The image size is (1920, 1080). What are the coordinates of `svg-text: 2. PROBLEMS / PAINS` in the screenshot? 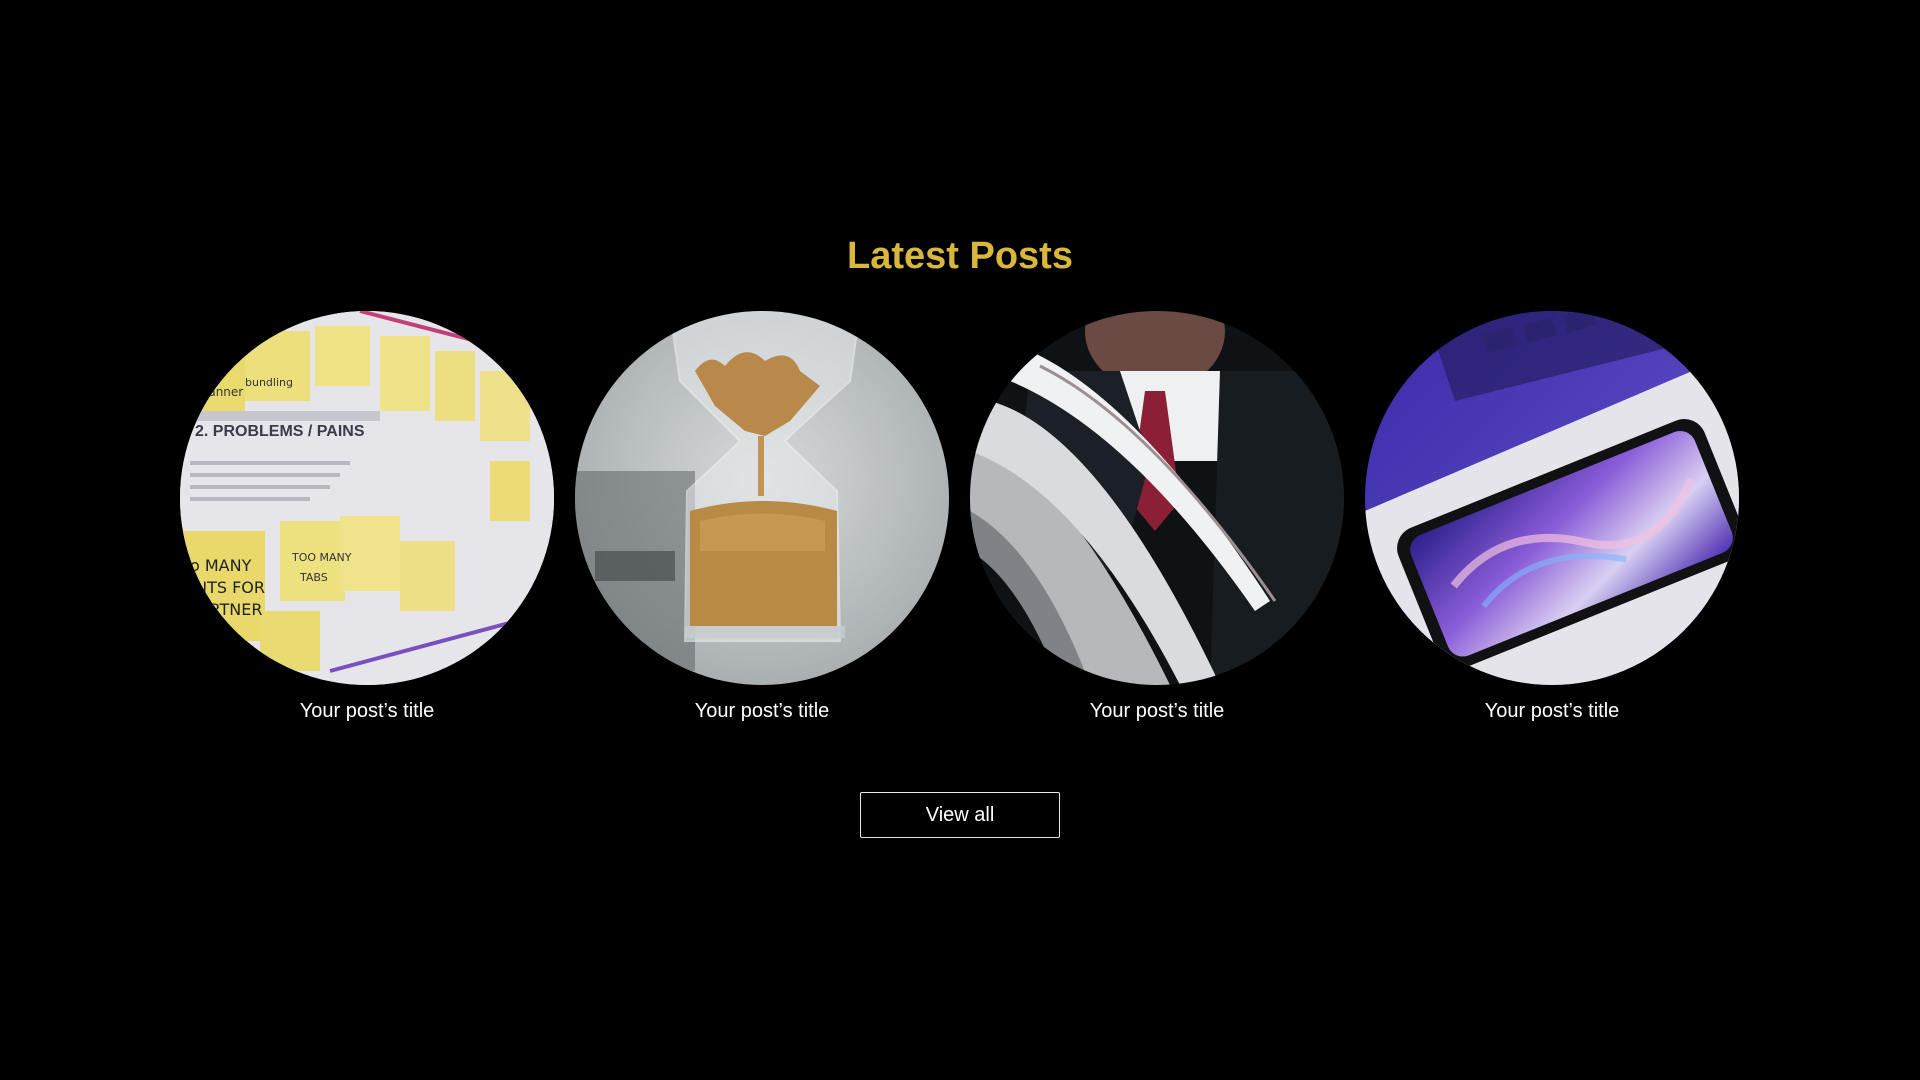 It's located at (280, 431).